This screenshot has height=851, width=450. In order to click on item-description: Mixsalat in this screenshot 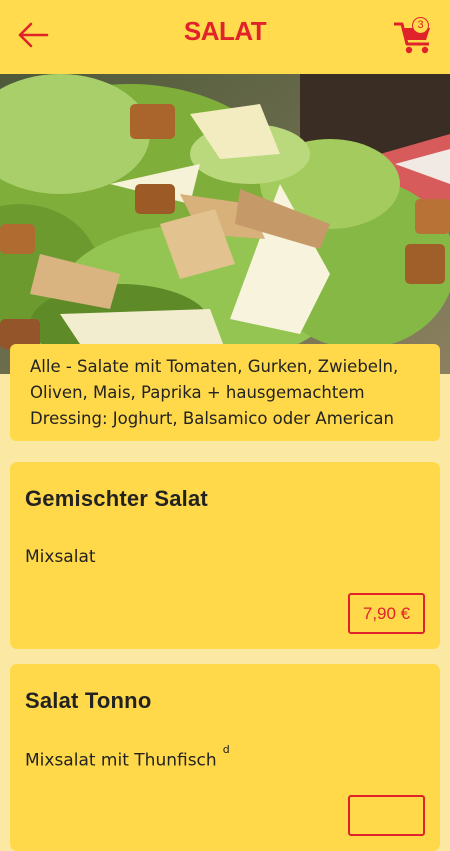, I will do `click(60, 557)`.